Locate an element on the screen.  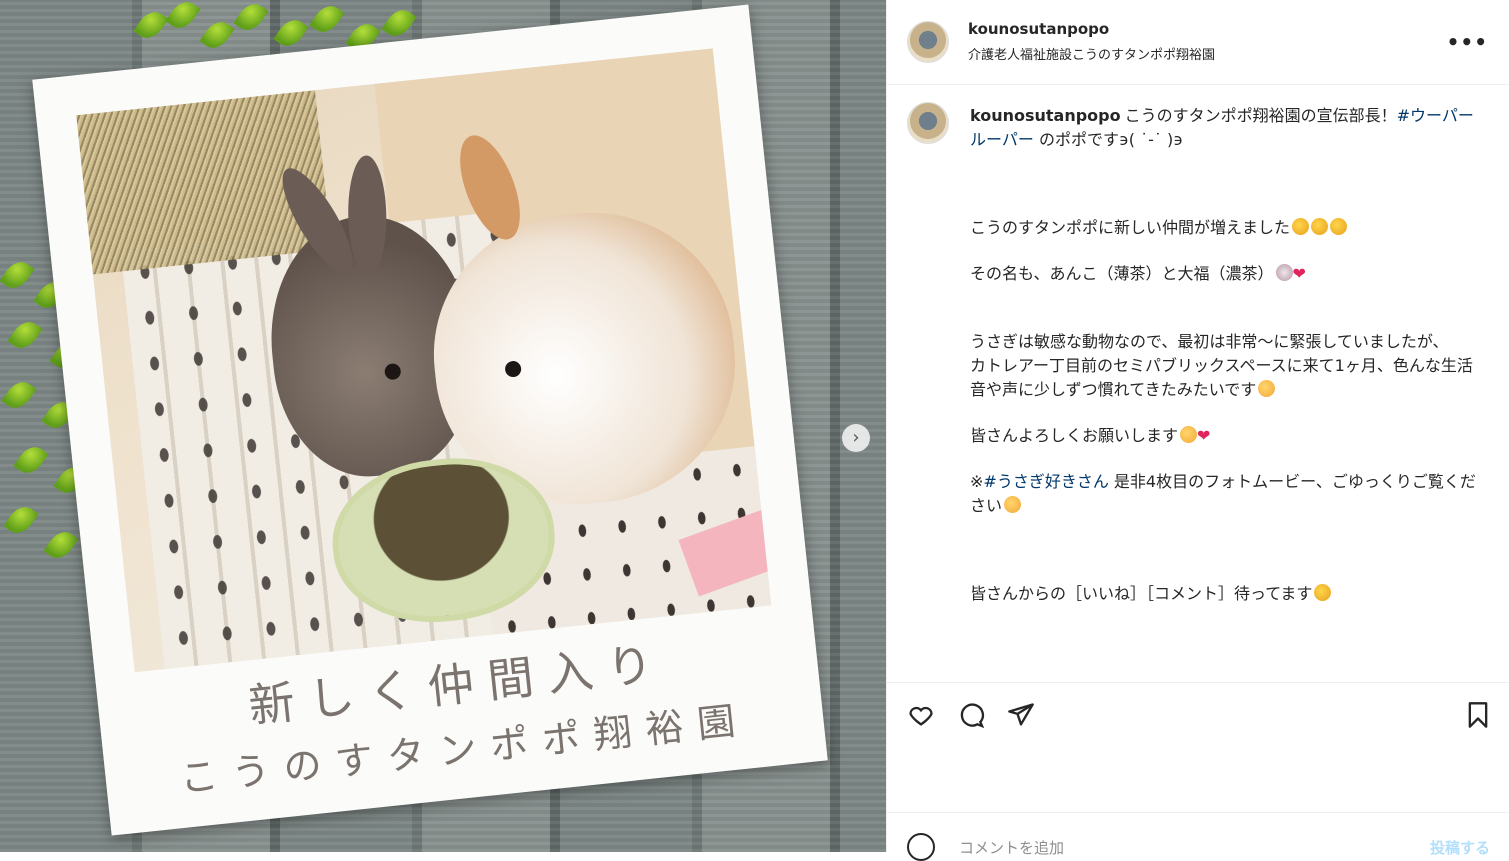
smiling-face-emoji-icon is located at coordinates (1267, 388).